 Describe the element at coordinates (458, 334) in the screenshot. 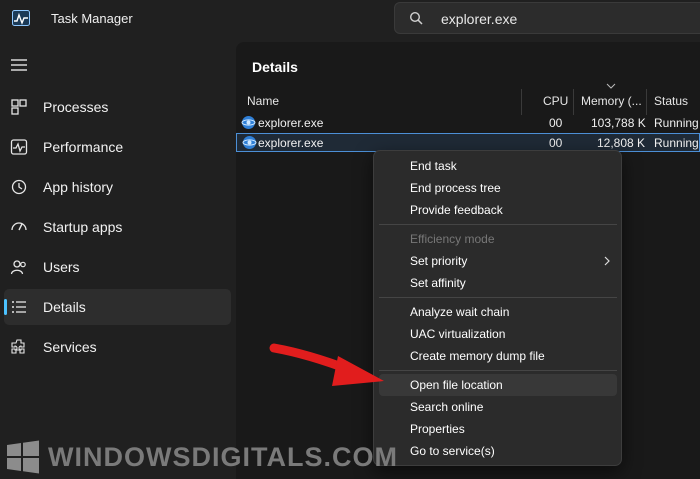

I see `menu-item-label: UAC virtualization` at that location.